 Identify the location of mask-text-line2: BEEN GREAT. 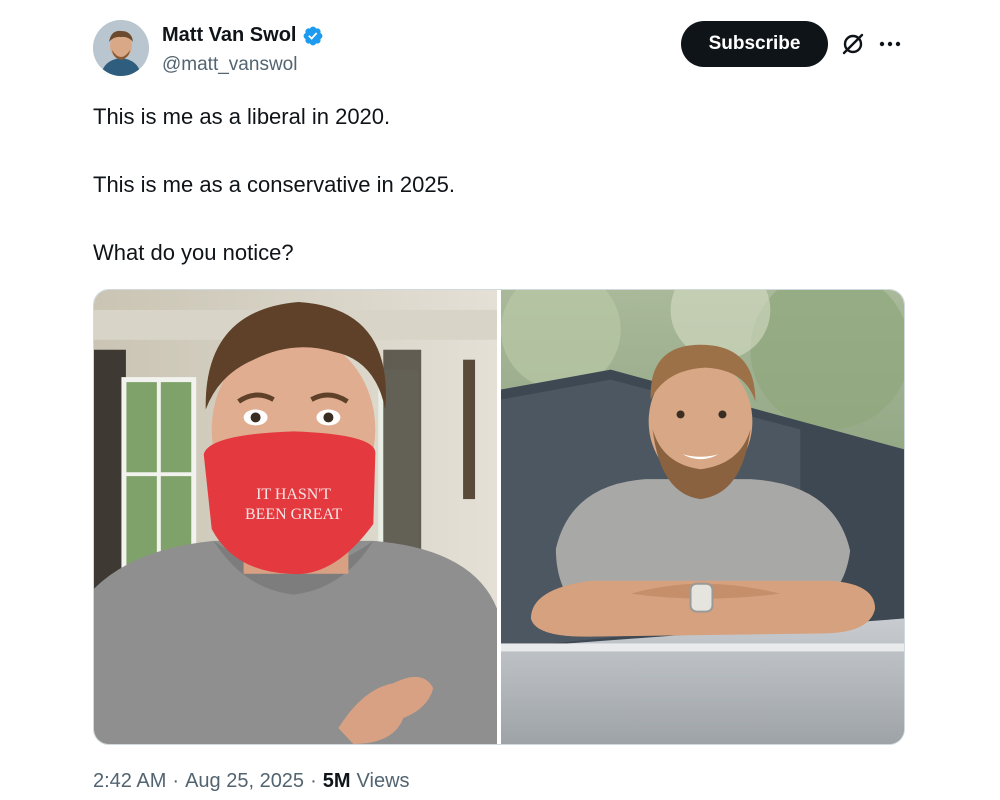
(293, 514).